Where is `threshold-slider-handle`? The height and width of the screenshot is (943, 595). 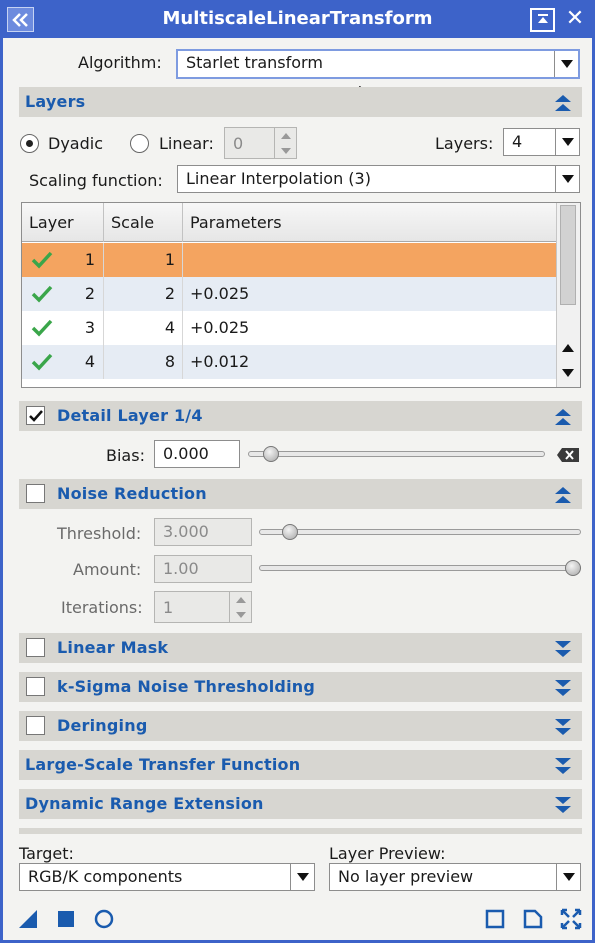
threshold-slider-handle is located at coordinates (290, 532).